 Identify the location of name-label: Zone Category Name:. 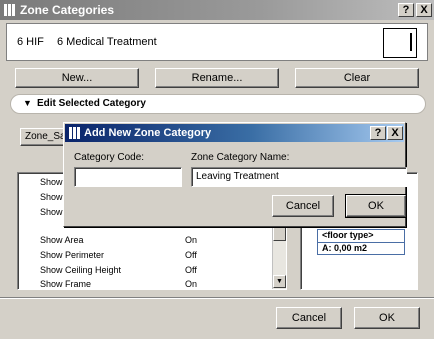
(240, 157).